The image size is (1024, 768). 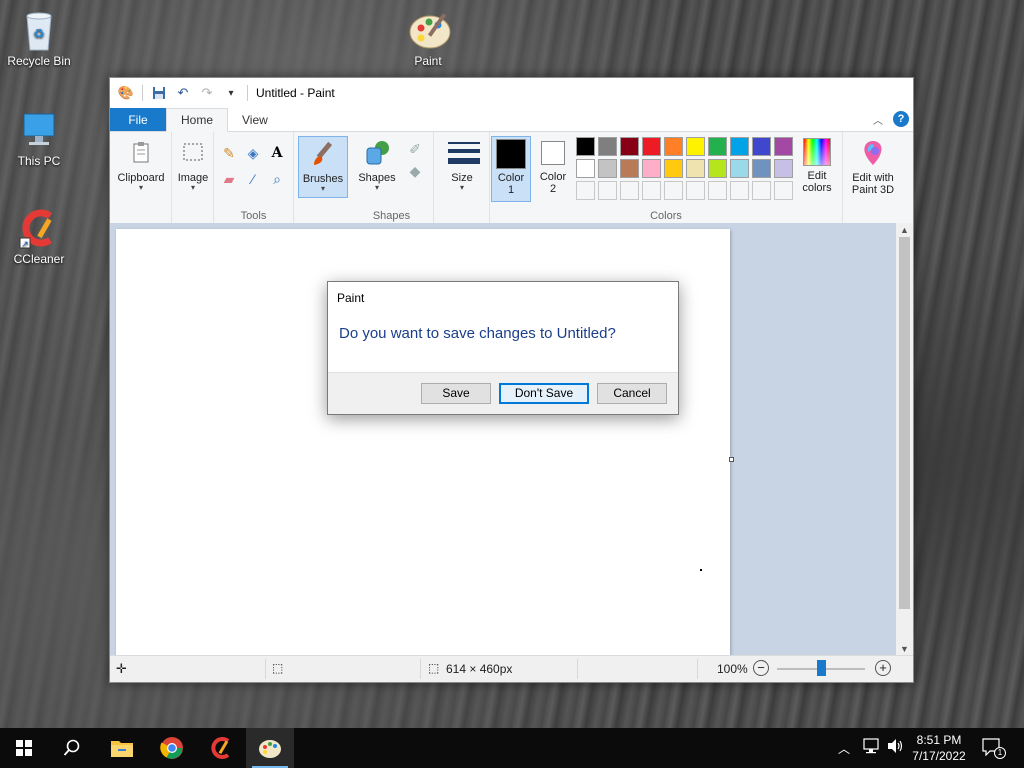 I want to click on canvas-resize-handle, so click(x=731, y=459).